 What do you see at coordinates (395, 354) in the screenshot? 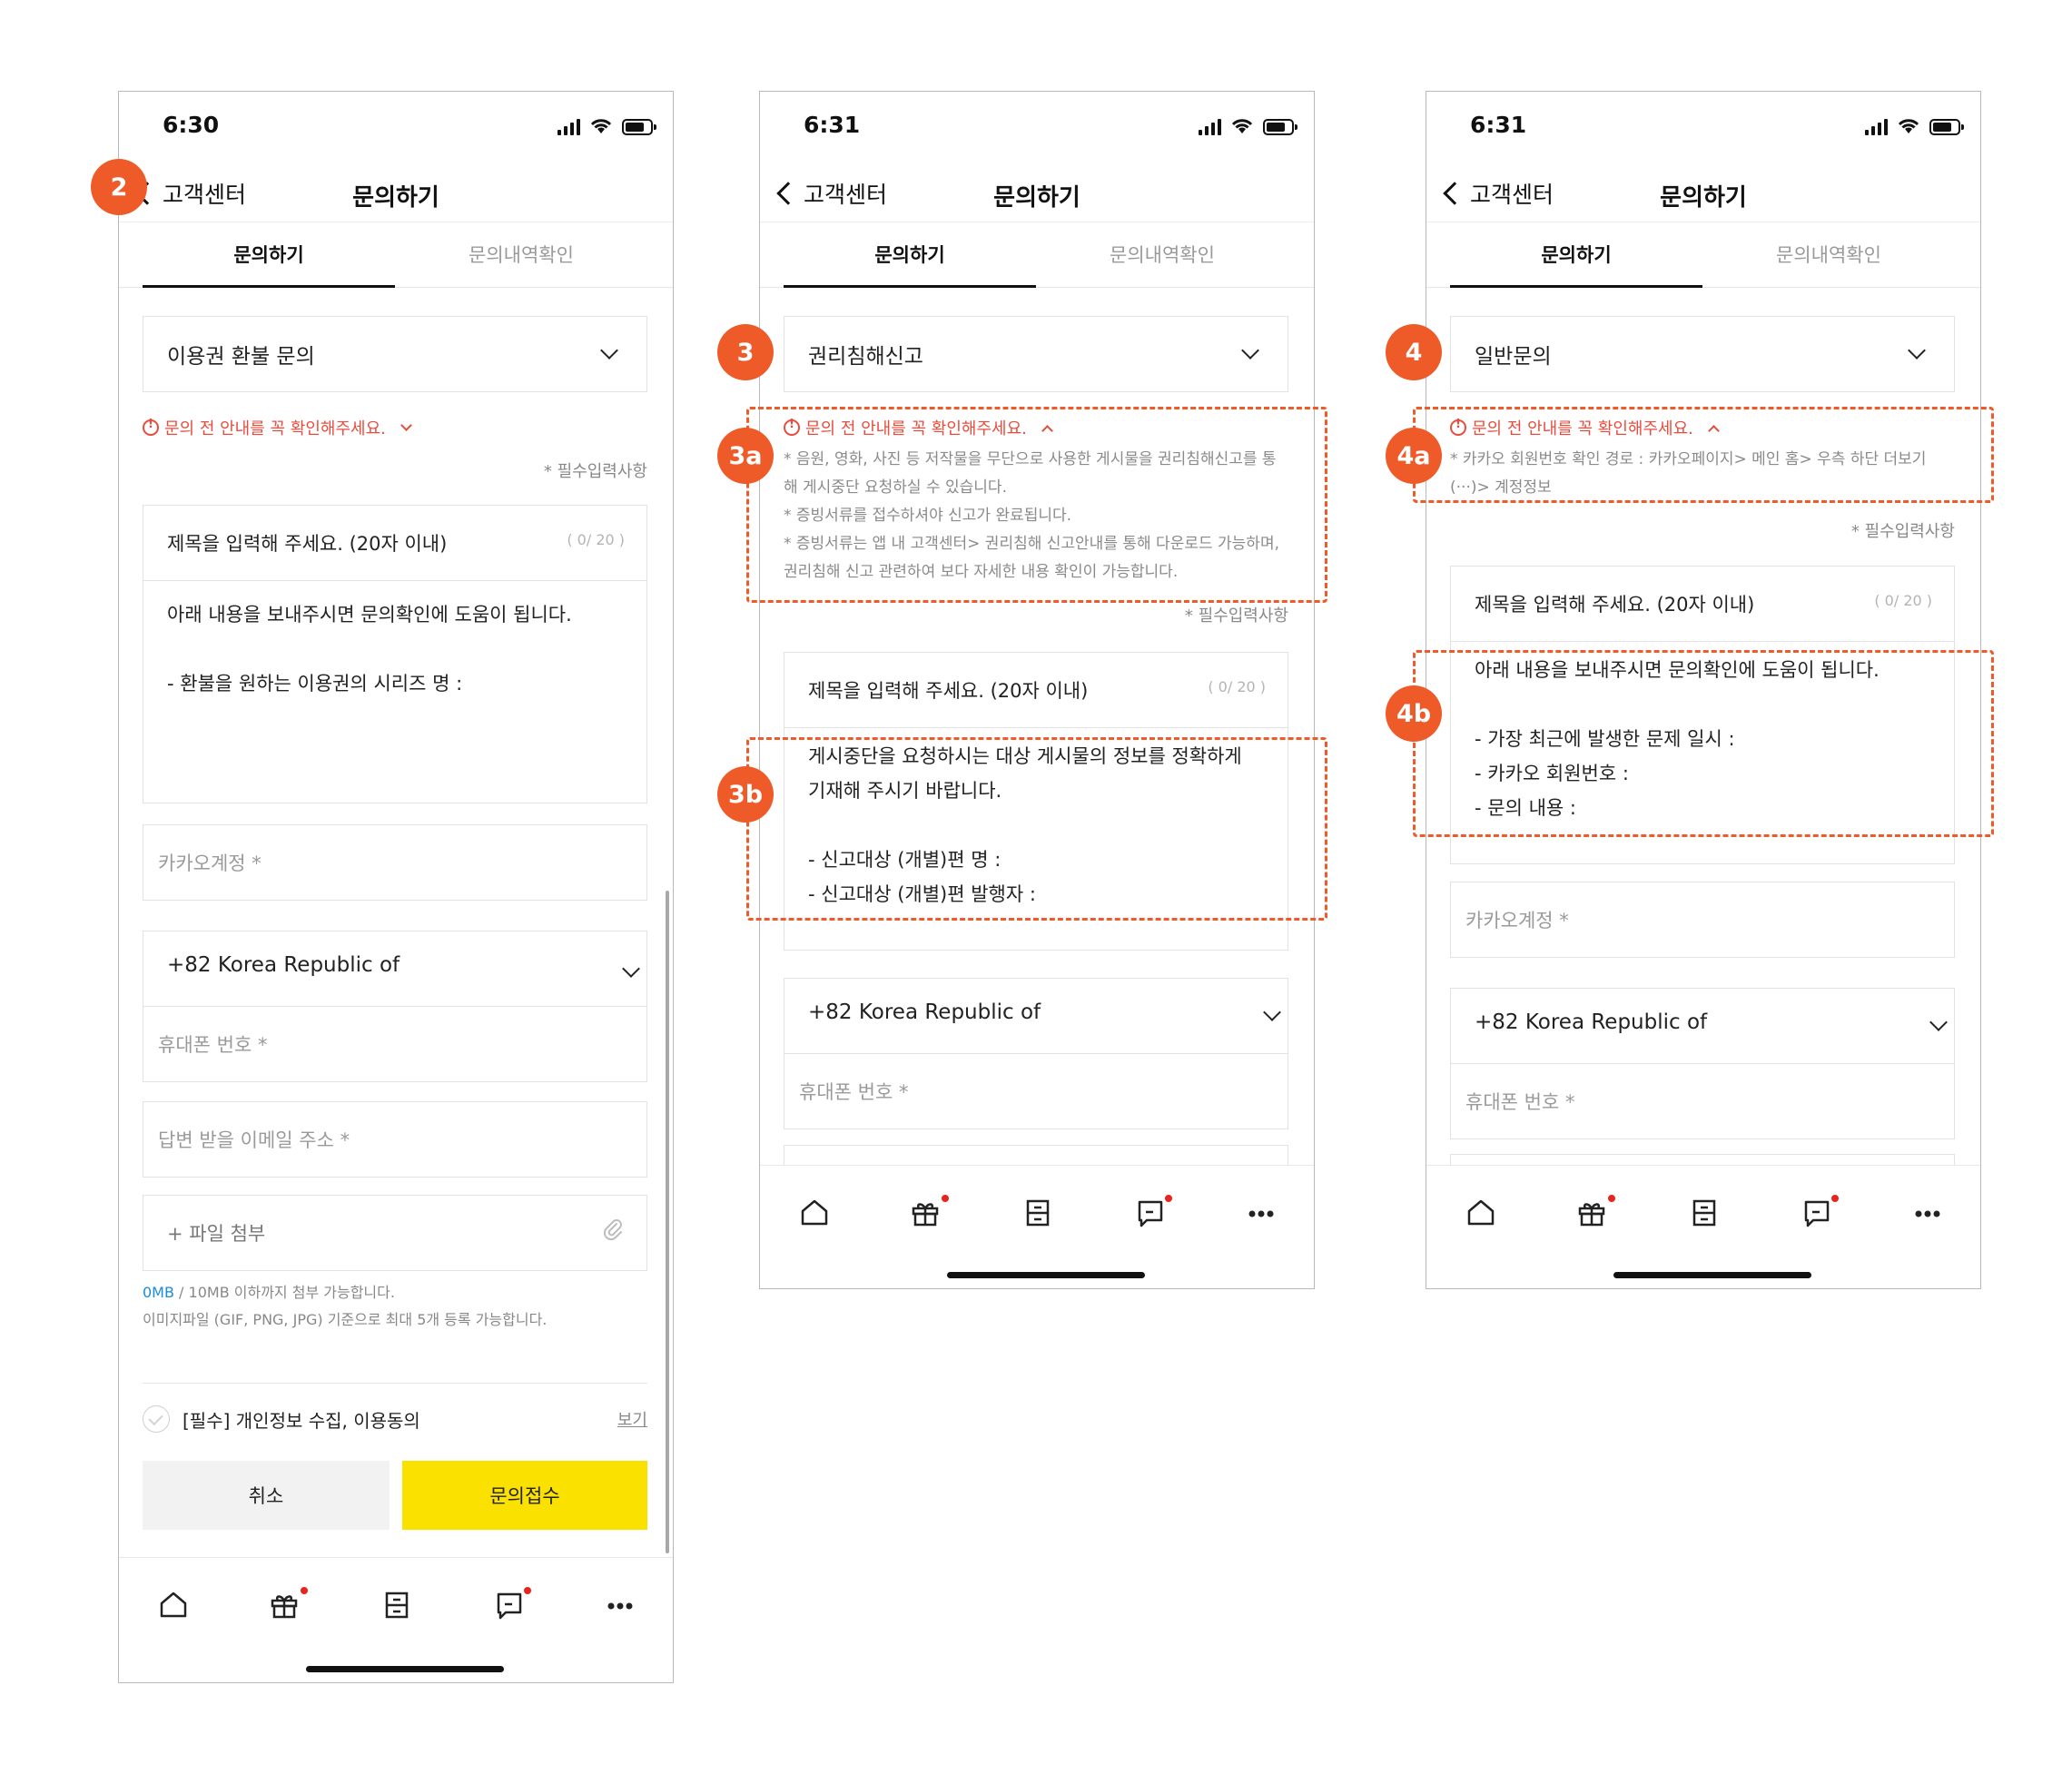
I see `category-select: 이용권 환불 문의` at bounding box center [395, 354].